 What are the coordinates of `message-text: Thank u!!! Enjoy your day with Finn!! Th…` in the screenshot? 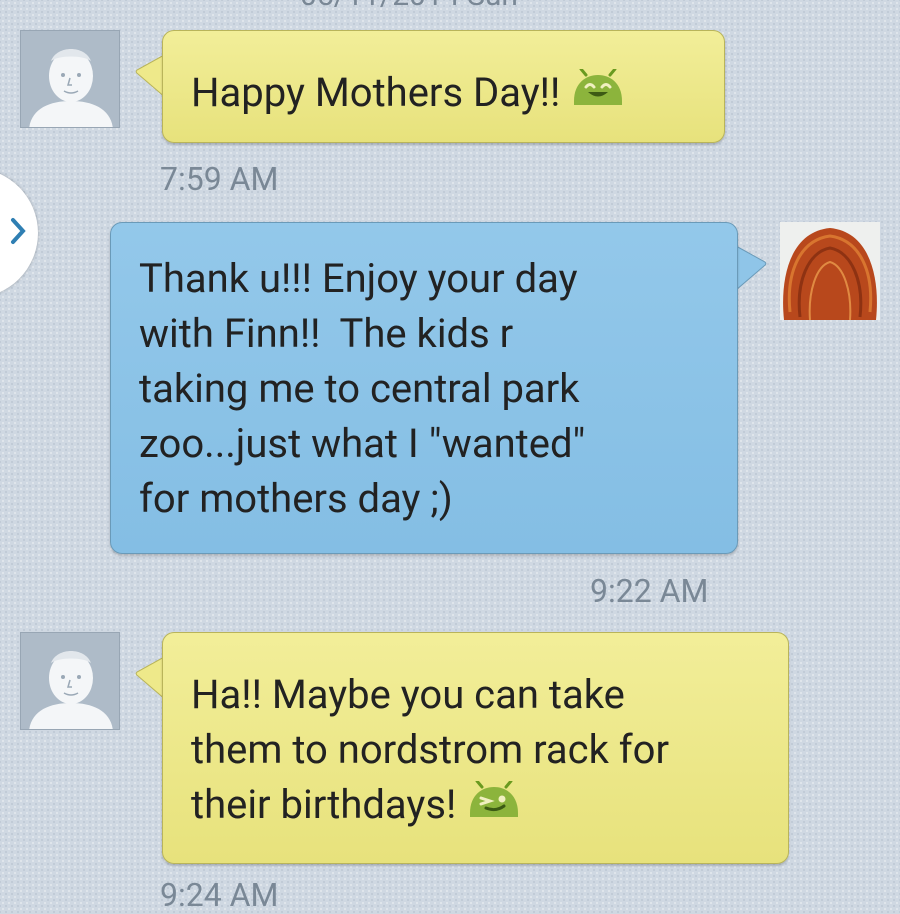 It's located at (362, 388).